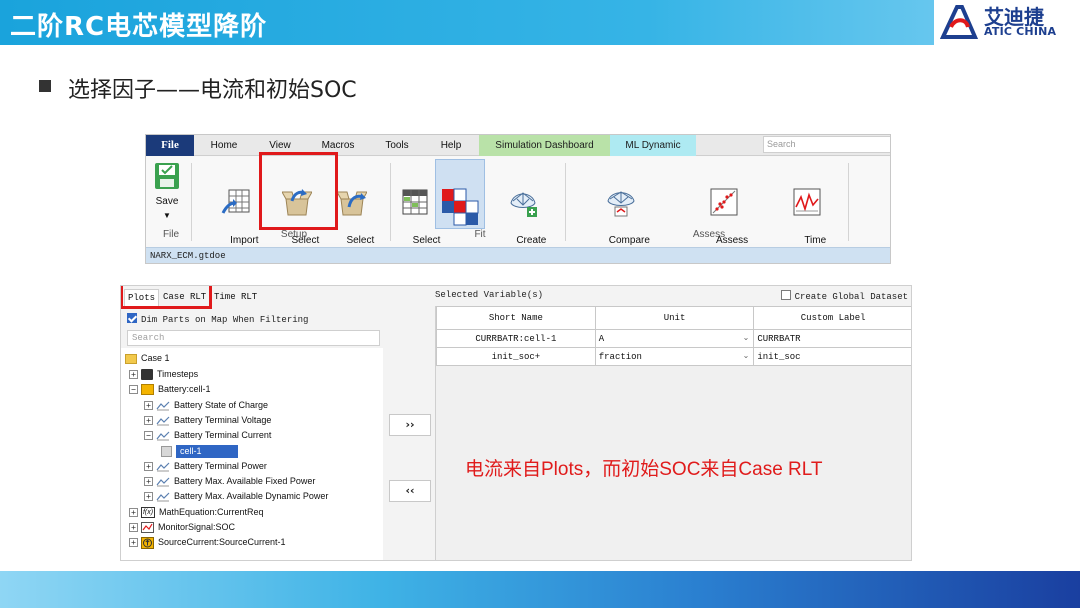 The height and width of the screenshot is (608, 1080). I want to click on column-header-custom-label: Custom Label, so click(832, 318).